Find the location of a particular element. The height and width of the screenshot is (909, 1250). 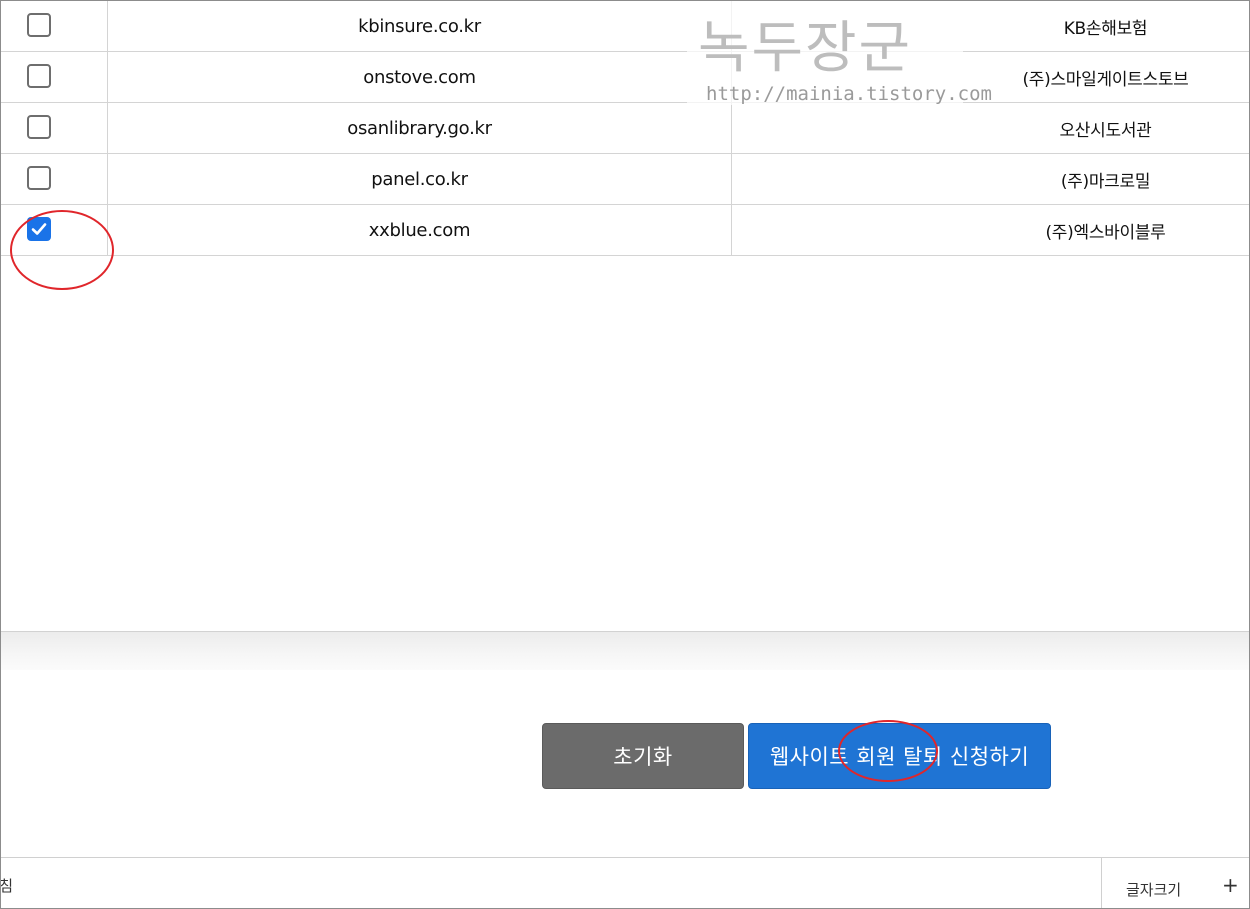

table-row: kbinsure.co.kr KB손해보험 is located at coordinates (625, 26).